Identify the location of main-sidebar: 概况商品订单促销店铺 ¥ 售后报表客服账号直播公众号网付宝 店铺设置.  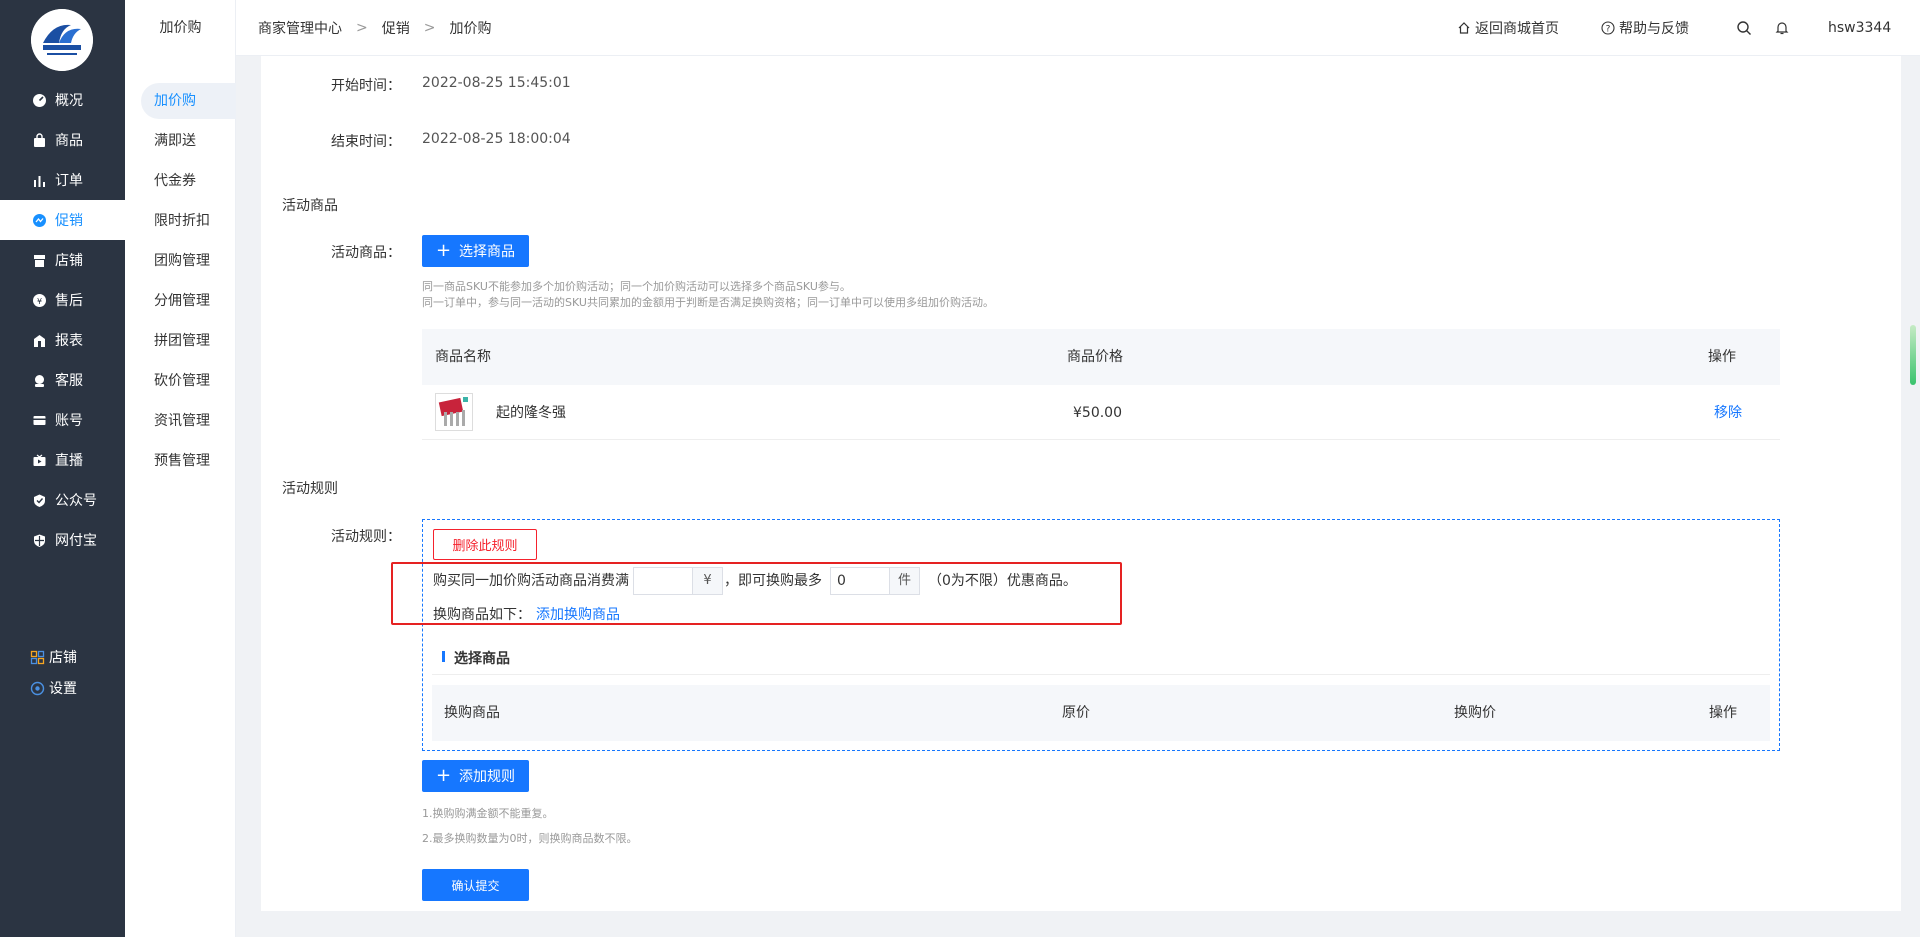
(62, 468).